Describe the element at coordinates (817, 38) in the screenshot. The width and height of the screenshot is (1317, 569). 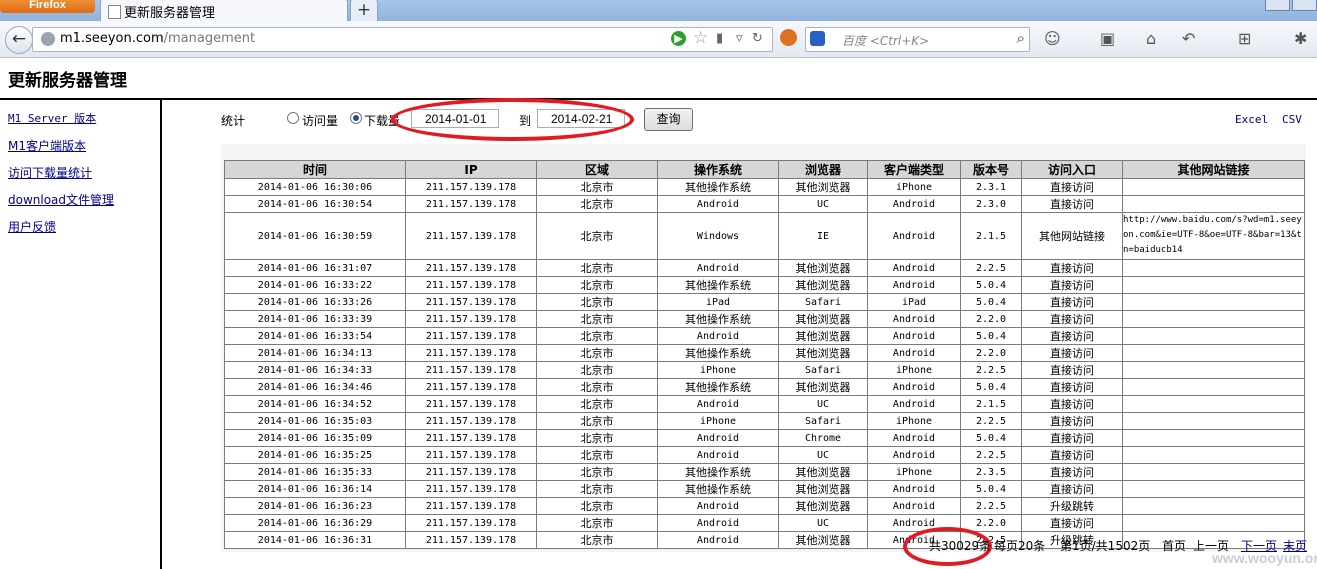
I see `baidu-paw-icon` at that location.